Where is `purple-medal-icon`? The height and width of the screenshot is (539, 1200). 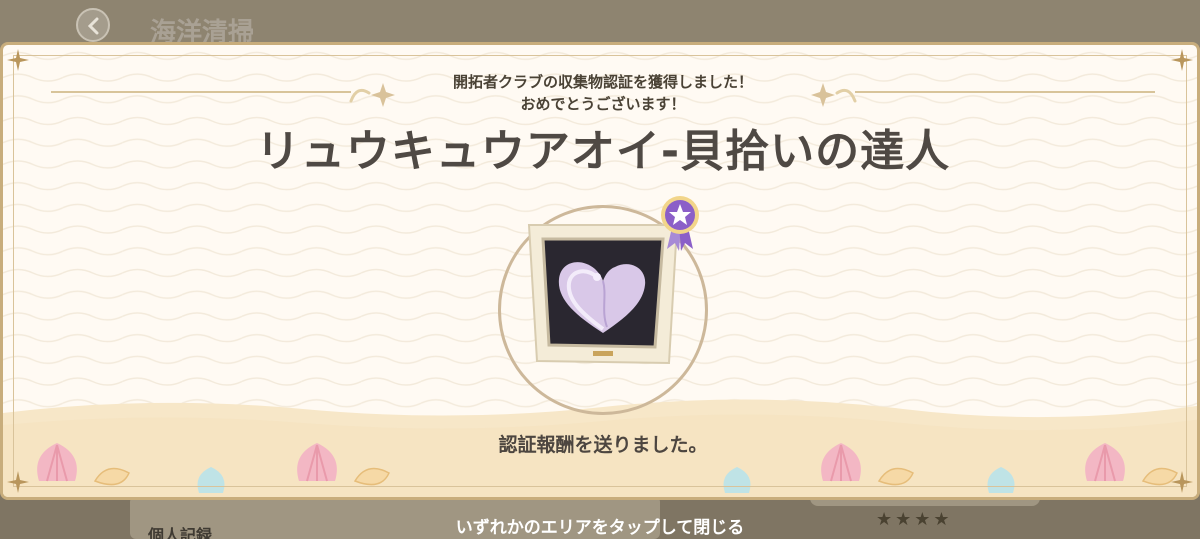 purple-medal-icon is located at coordinates (680, 223).